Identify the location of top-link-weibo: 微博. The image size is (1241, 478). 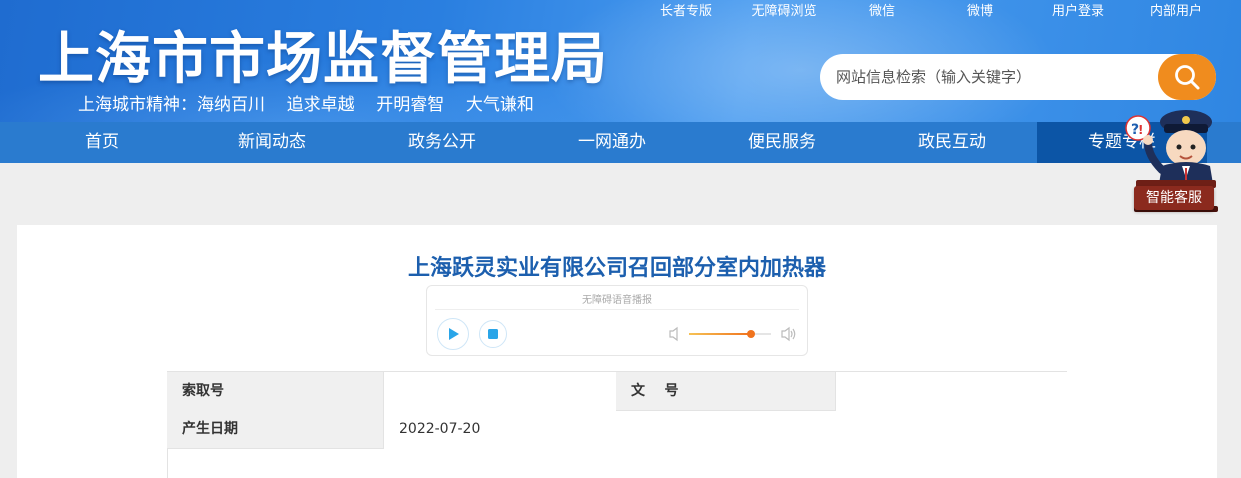
(980, 9).